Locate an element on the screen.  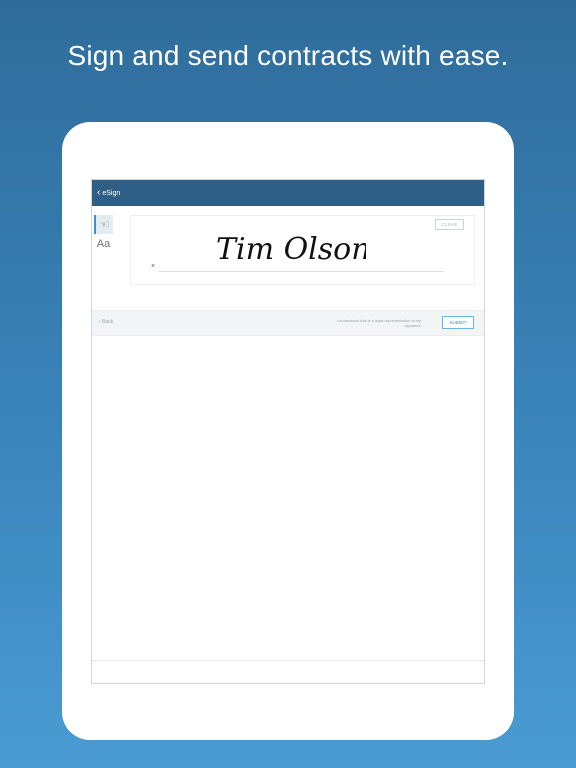
hand-draw-icon: ☜ is located at coordinates (104, 225).